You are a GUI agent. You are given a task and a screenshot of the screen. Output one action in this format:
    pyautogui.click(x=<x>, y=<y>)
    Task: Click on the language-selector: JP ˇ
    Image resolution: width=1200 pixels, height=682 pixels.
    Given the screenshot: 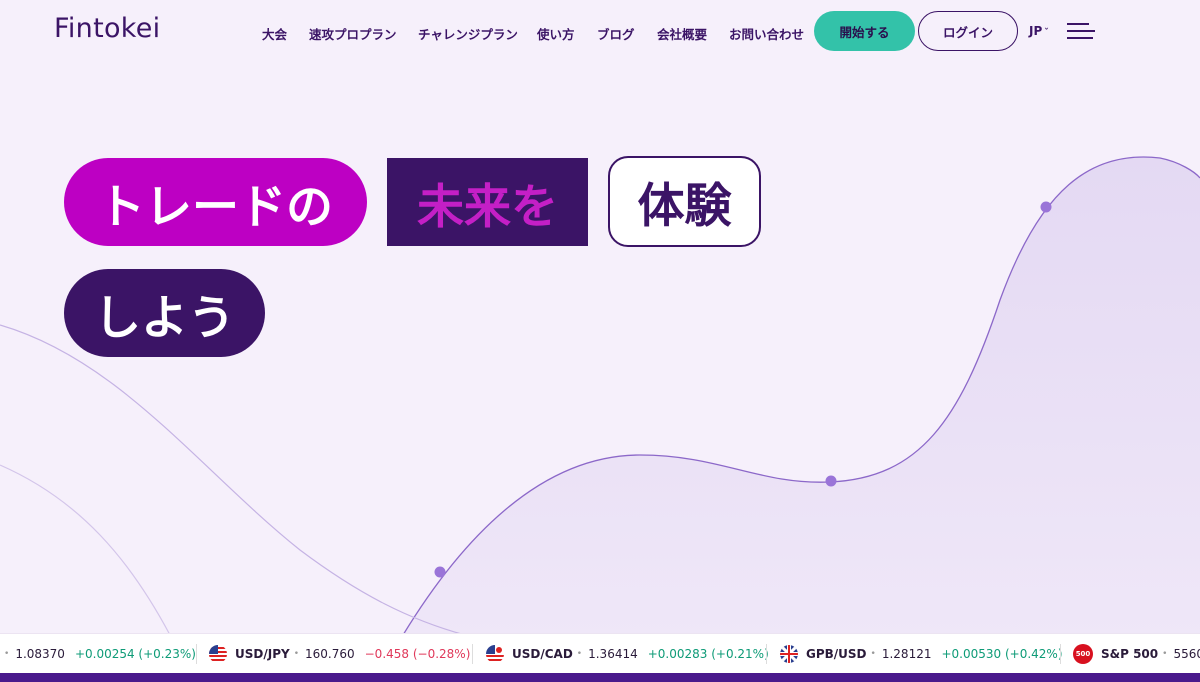 What is the action you would take?
    pyautogui.click(x=1039, y=31)
    